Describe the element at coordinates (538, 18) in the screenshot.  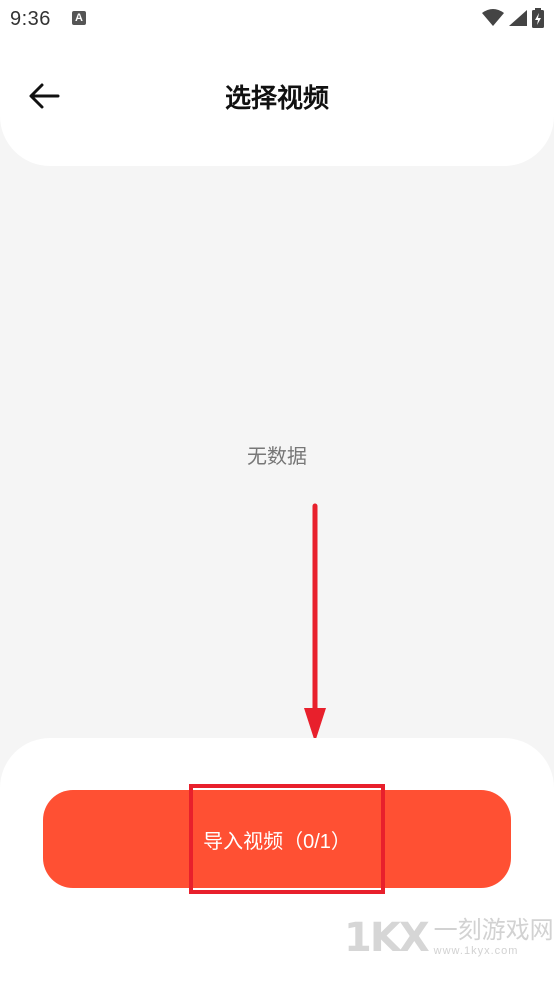
I see `battery-icon` at that location.